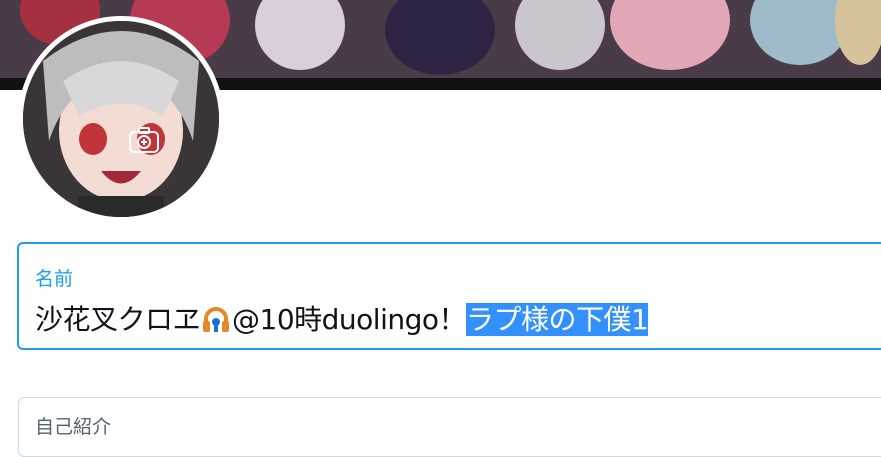 This screenshot has width=881, height=457. I want to click on camera-plus-icon, so click(144, 140).